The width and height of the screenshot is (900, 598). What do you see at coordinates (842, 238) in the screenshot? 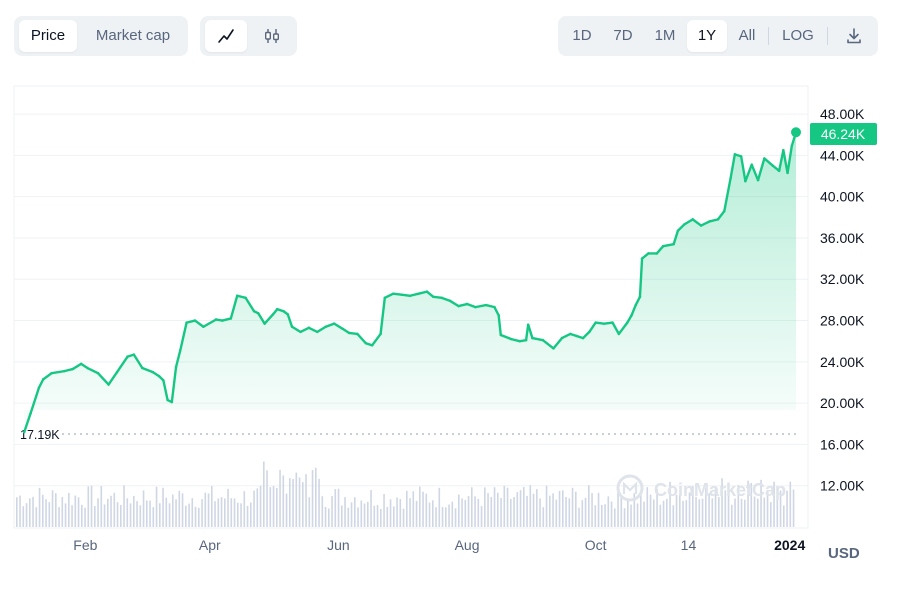
I see `y-tick-label: 36.00K` at bounding box center [842, 238].